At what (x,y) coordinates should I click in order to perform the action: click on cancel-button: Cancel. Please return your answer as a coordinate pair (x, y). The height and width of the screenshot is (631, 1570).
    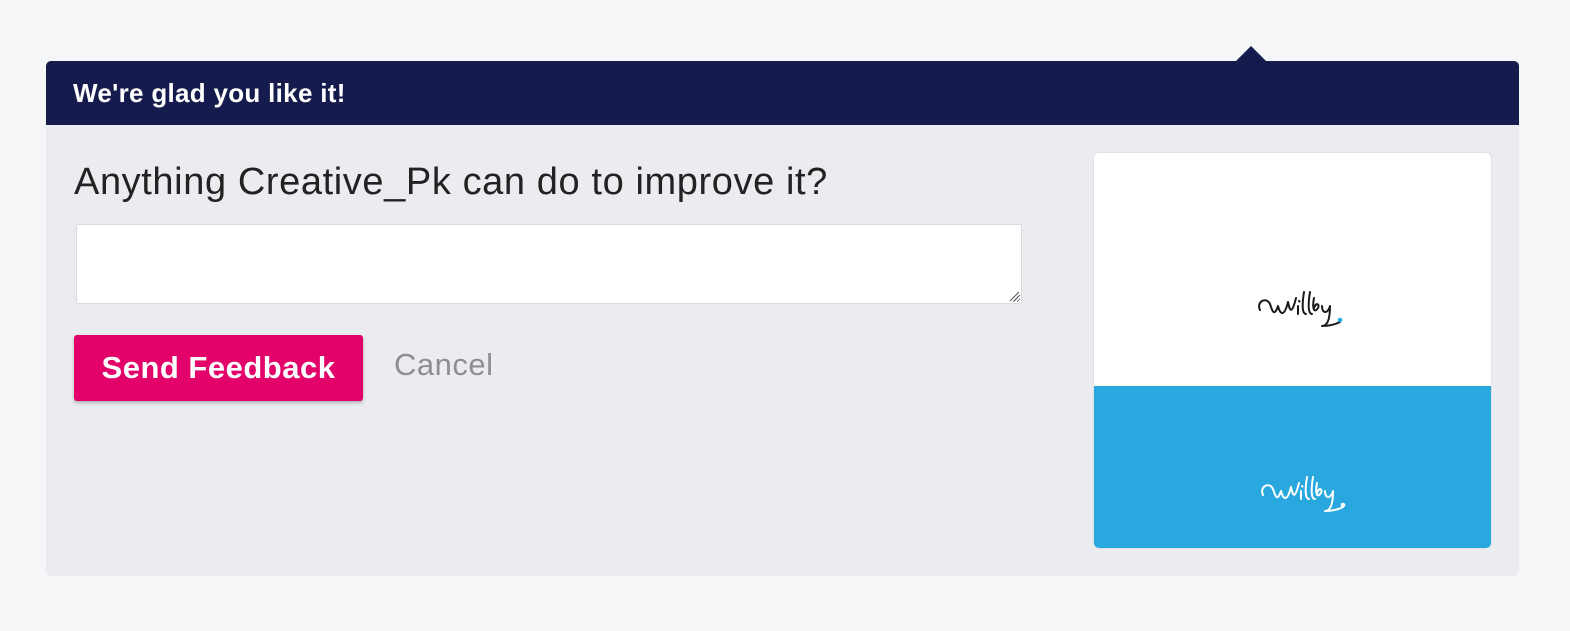
    Looking at the image, I should click on (444, 365).